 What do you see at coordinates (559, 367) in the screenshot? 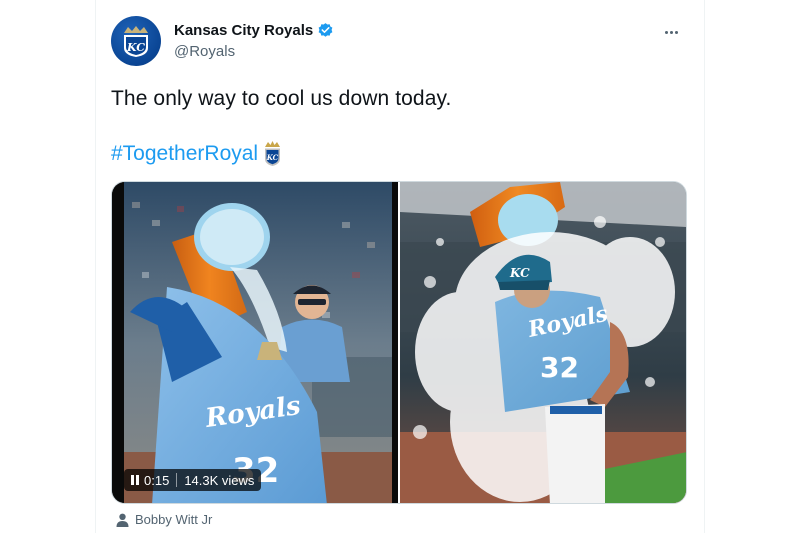
I see `jersey-number-right: 32` at bounding box center [559, 367].